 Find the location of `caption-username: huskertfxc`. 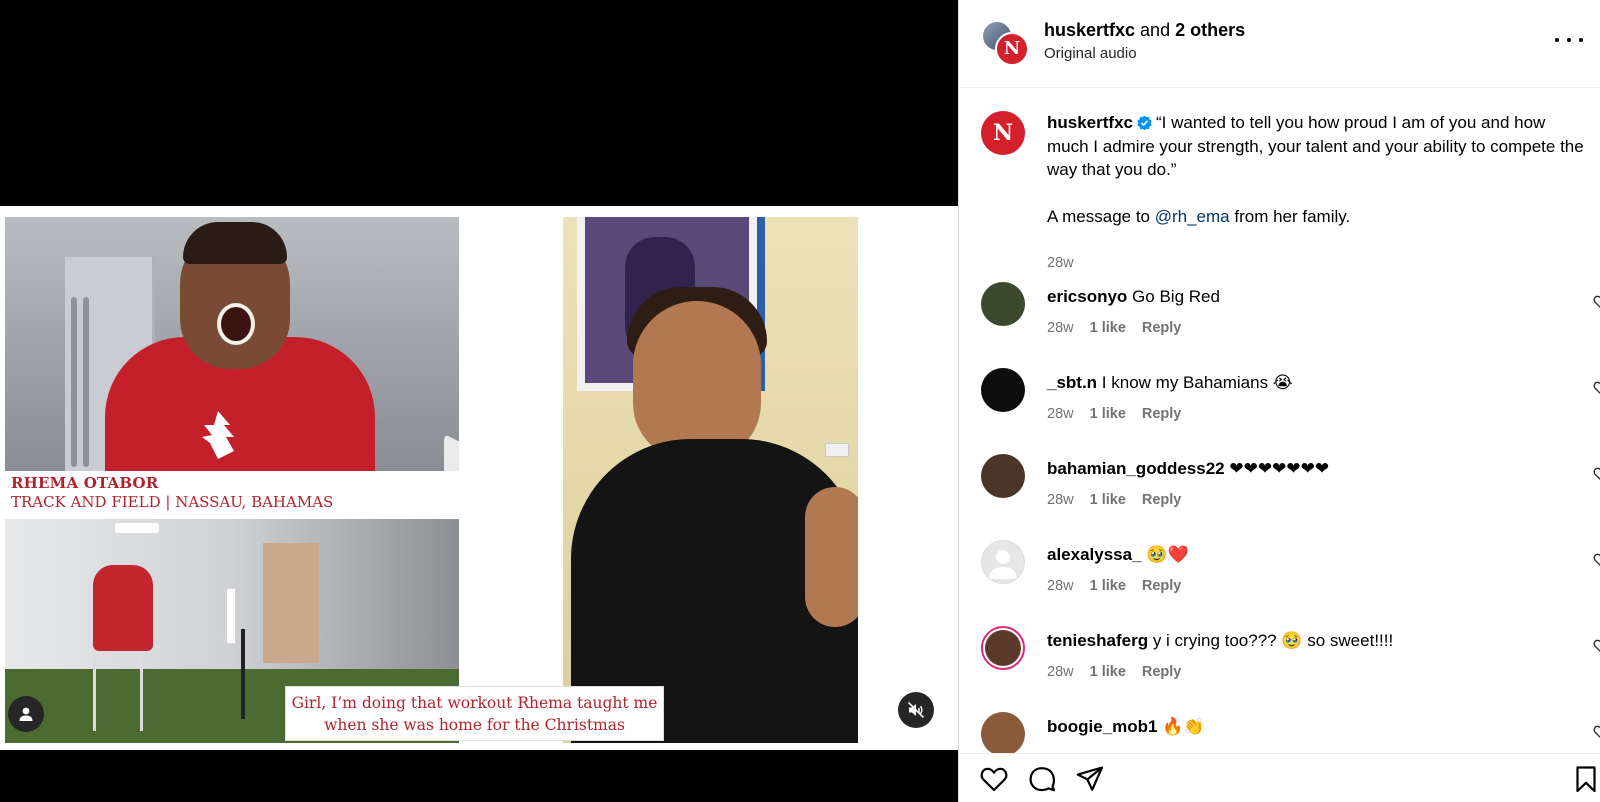

caption-username: huskertfxc is located at coordinates (1090, 122).